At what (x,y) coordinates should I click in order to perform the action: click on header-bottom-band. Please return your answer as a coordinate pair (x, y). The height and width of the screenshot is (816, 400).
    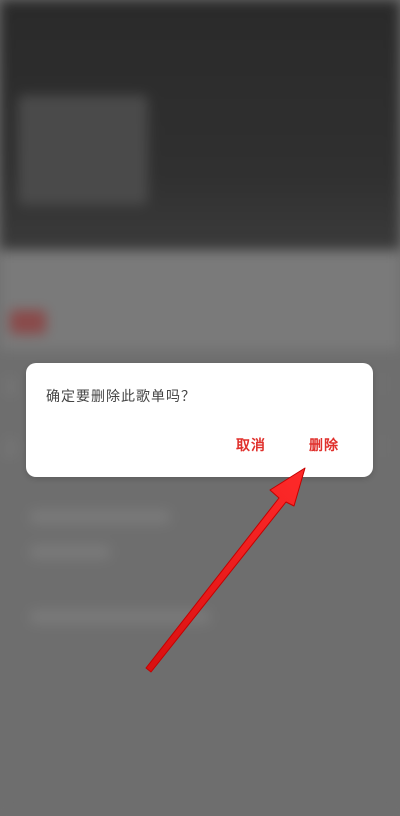
    Looking at the image, I should click on (200, 300).